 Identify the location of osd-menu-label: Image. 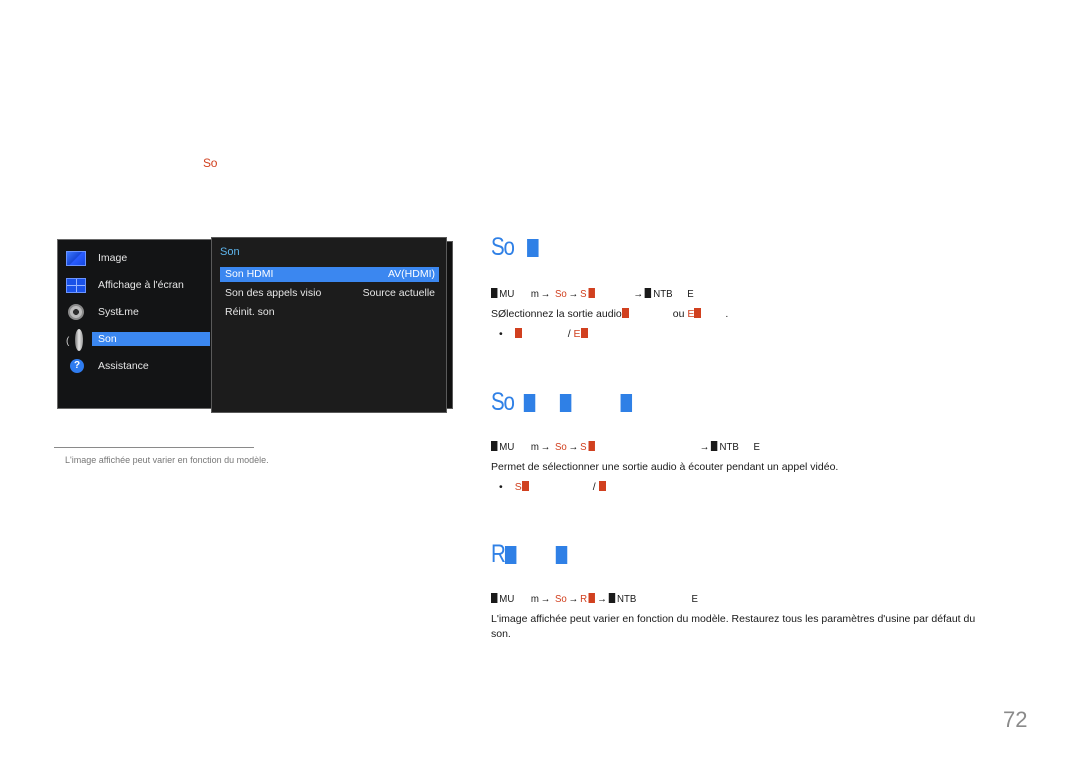
(113, 258).